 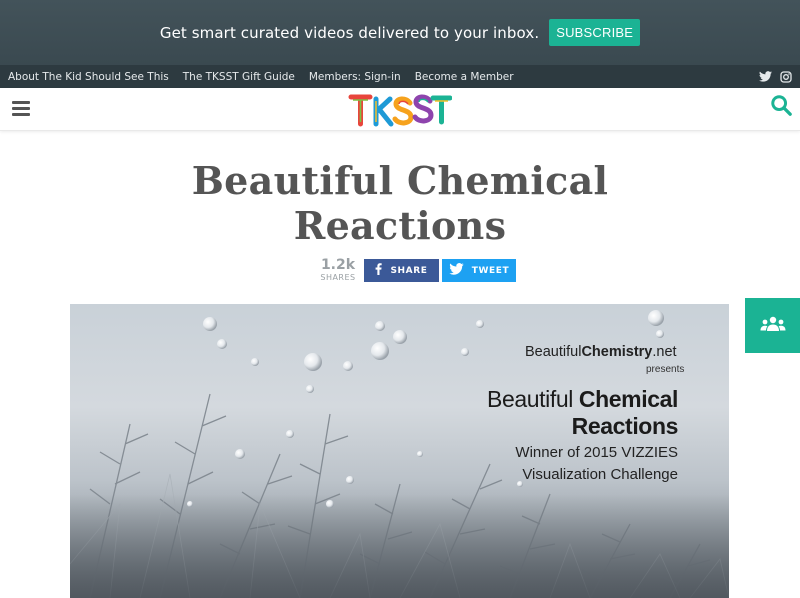 I want to click on share-count-number: 1.2k, so click(x=338, y=265).